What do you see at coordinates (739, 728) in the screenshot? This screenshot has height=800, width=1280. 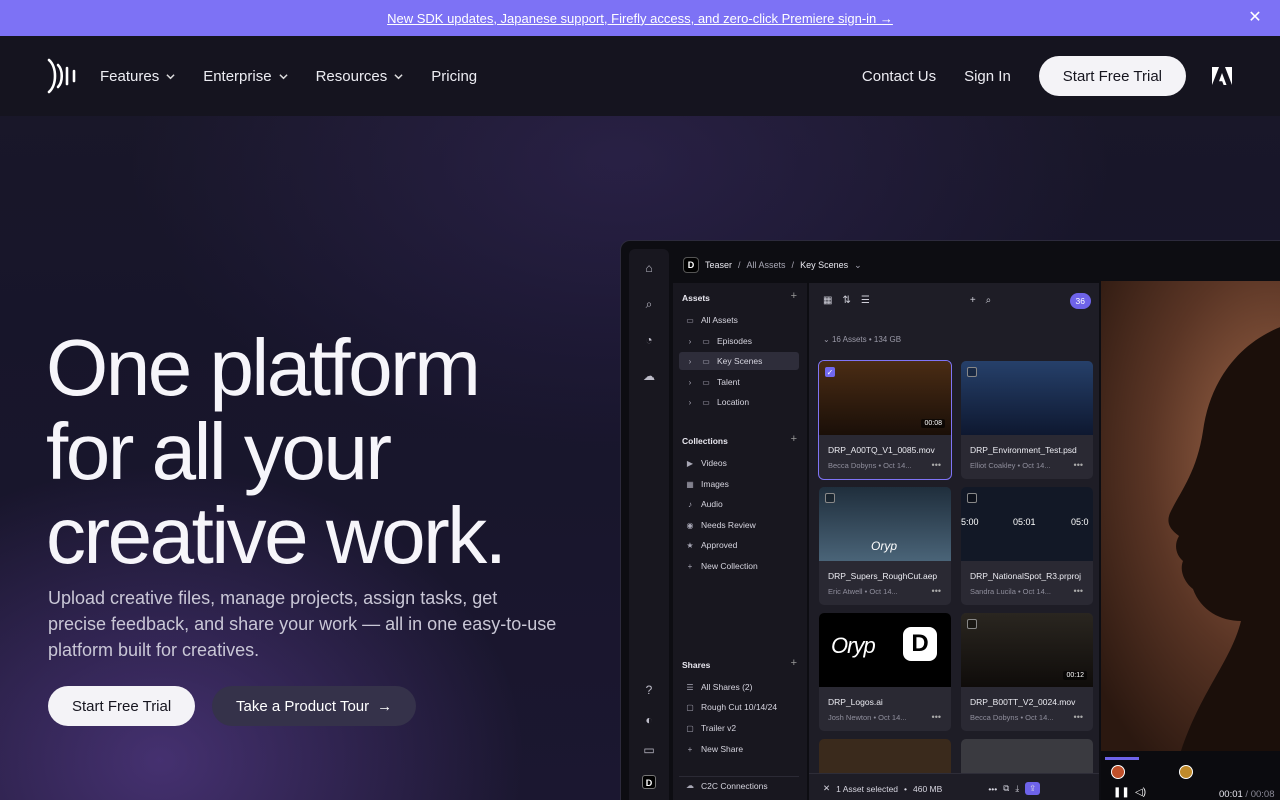 I see `share-trailer: ▢ Trailer v2` at bounding box center [739, 728].